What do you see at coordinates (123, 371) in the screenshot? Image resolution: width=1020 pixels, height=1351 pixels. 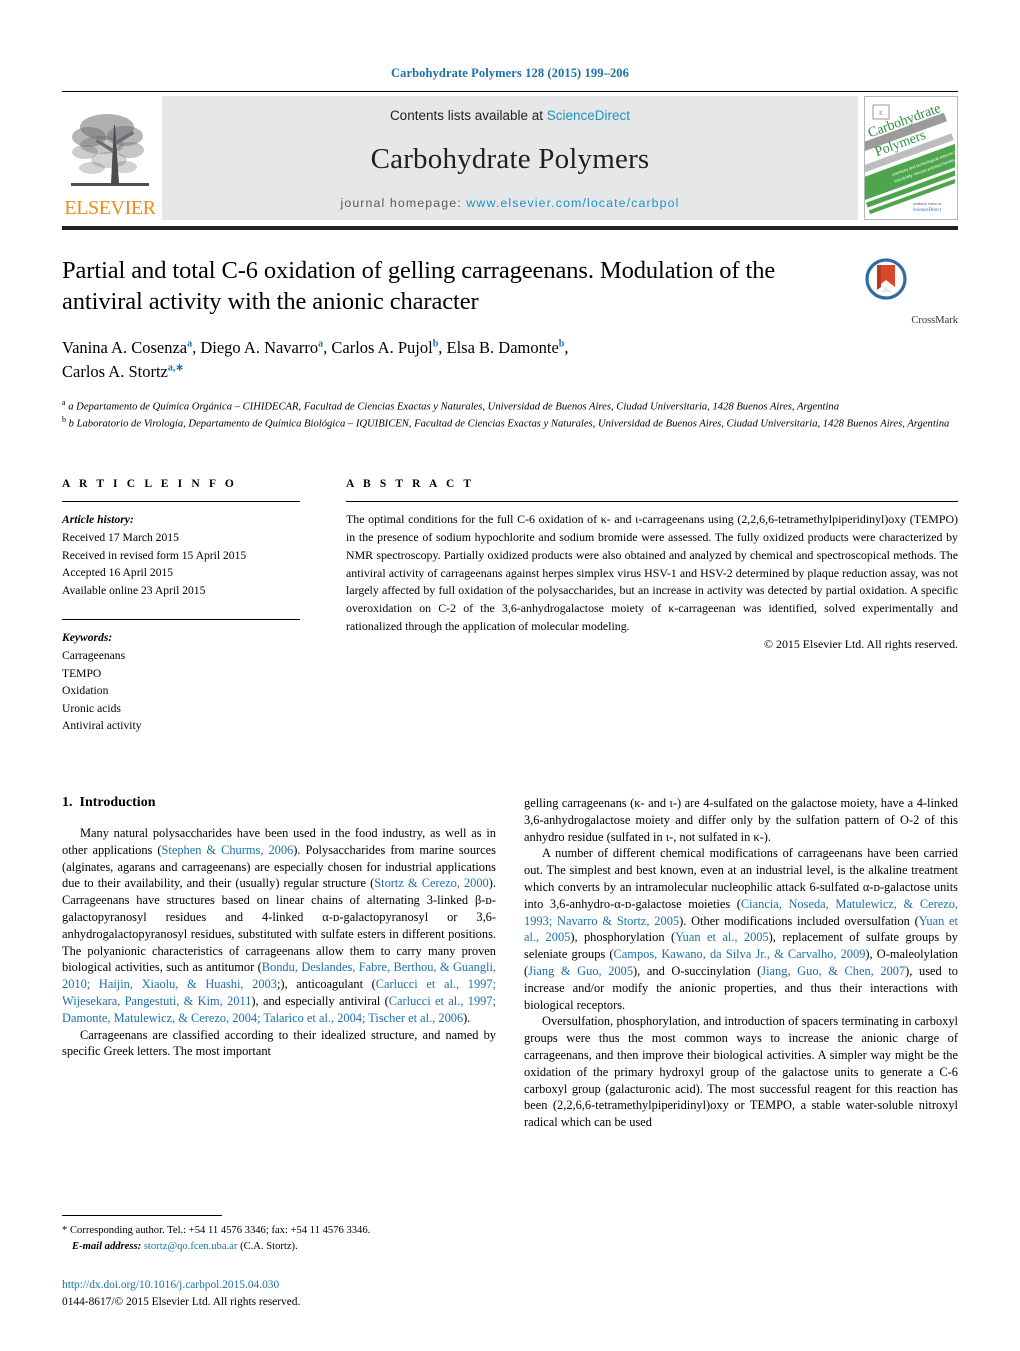 I see `author-line-2: Carlos A. Stortza,∗` at bounding box center [123, 371].